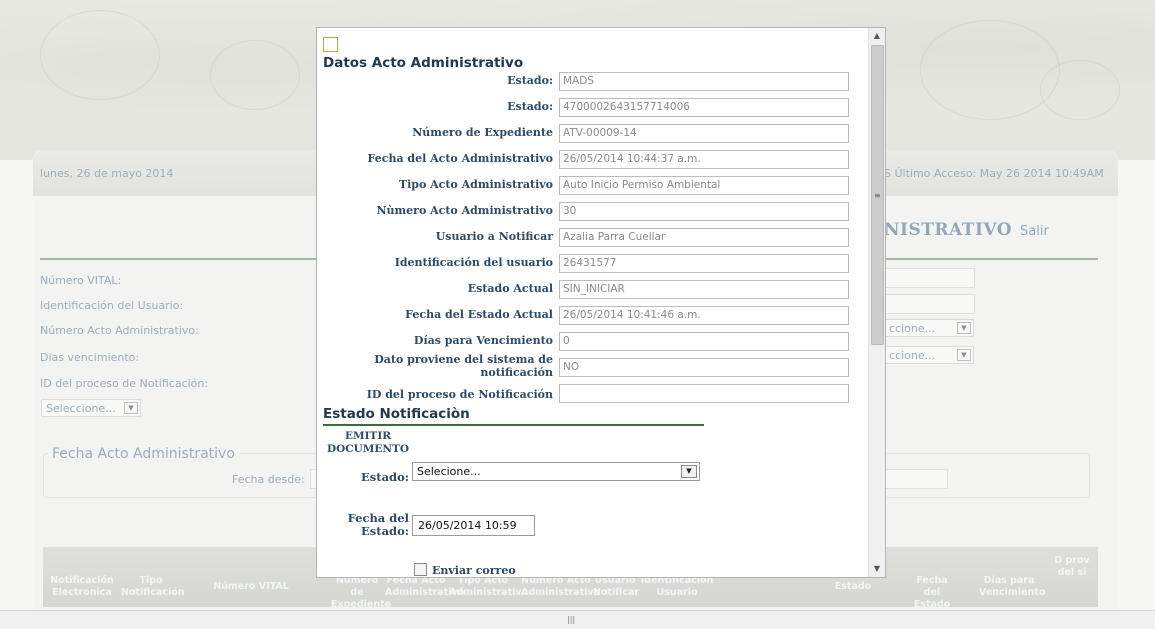 This screenshot has width=1155, height=629. Describe the element at coordinates (423, 63) in the screenshot. I see `datos-acto-title: Datos Acto Administrativo` at that location.